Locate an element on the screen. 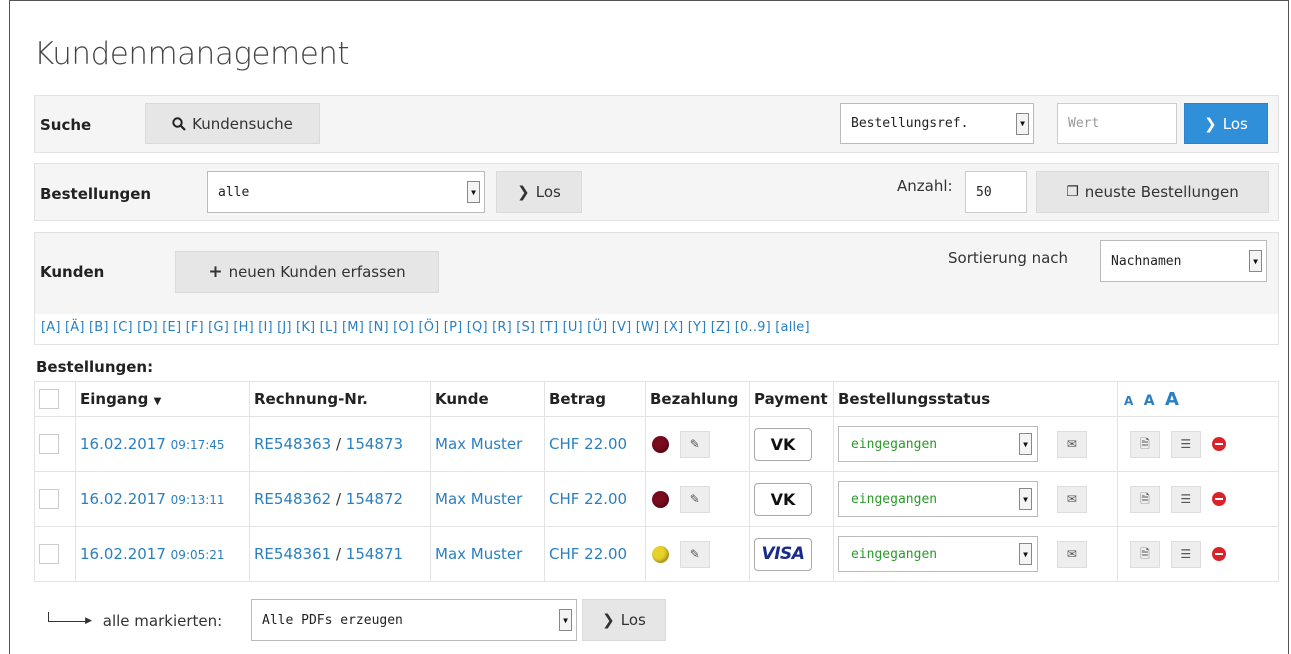 This screenshot has width=1291, height=654. bulk-go-label: Los is located at coordinates (633, 620).